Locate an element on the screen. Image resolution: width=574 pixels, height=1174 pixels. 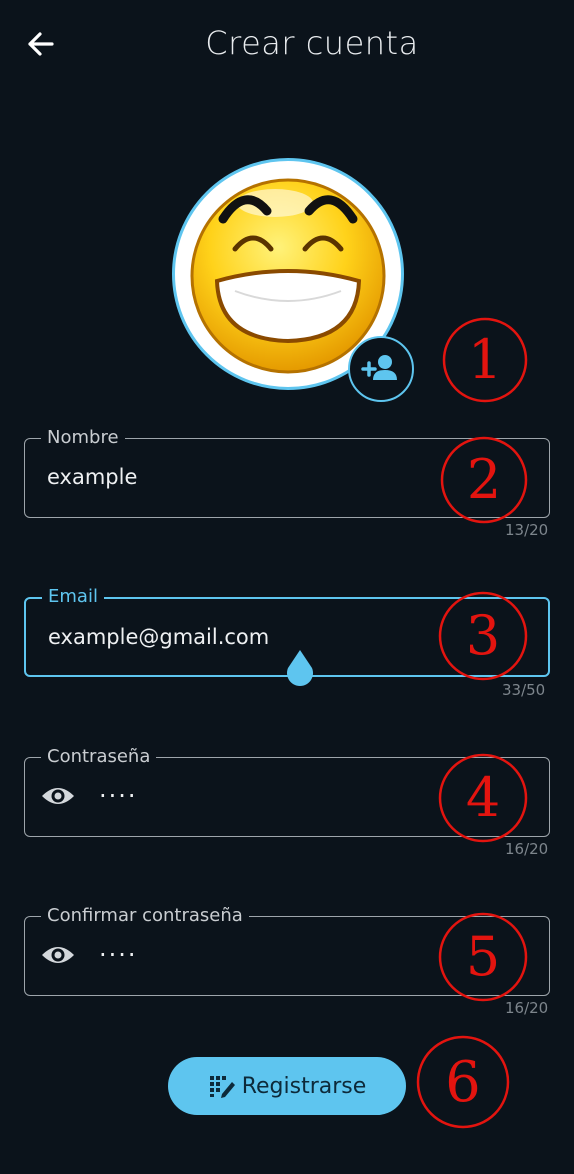
annotation-6-label: 6 is located at coordinates (463, 1082).